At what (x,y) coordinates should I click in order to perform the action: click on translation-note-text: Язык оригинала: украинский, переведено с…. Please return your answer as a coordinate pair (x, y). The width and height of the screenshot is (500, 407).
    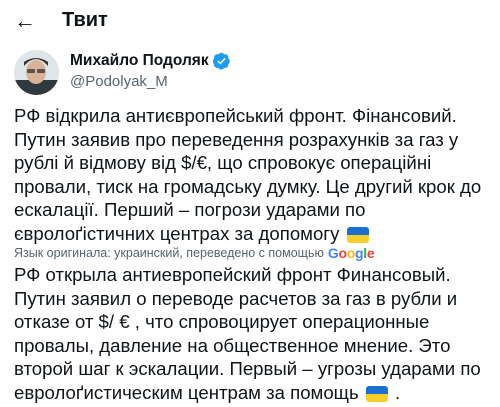
    Looking at the image, I should click on (169, 253).